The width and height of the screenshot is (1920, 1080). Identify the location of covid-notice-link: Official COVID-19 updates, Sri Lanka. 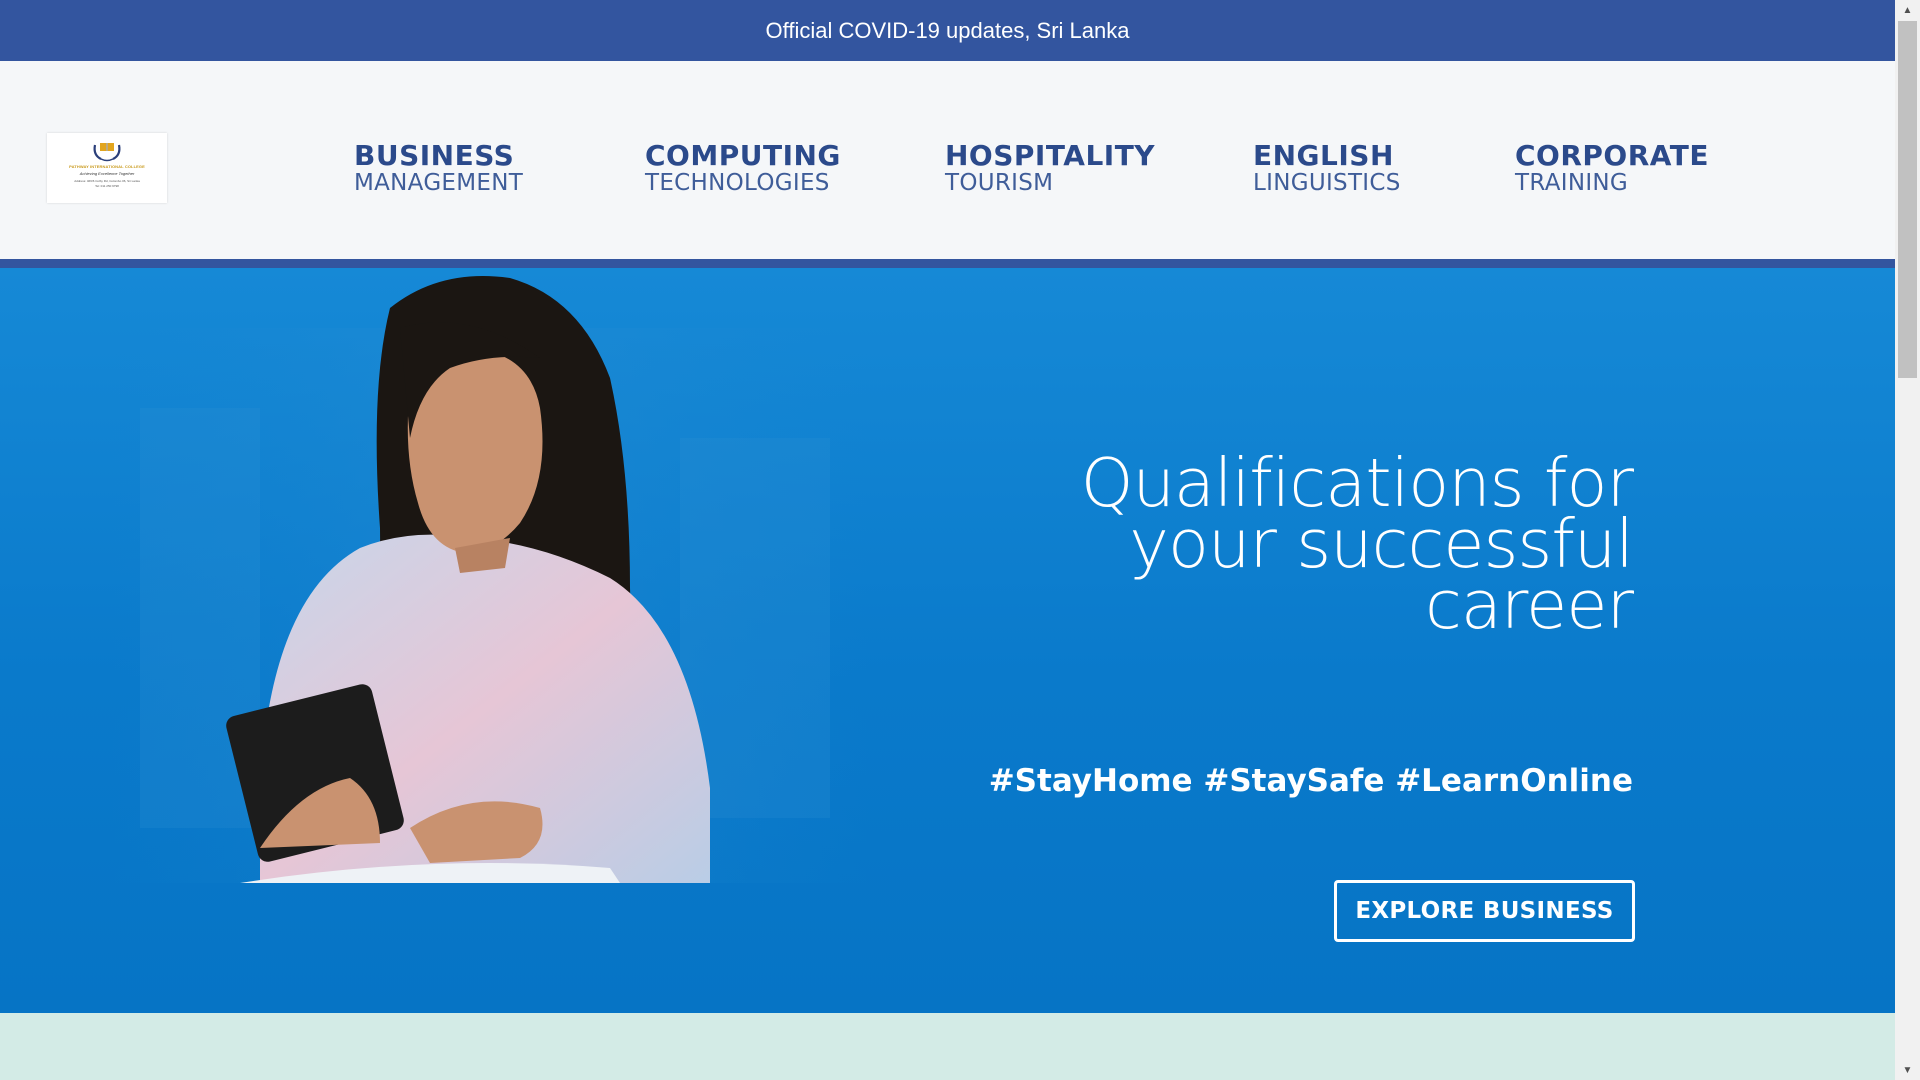
(948, 31).